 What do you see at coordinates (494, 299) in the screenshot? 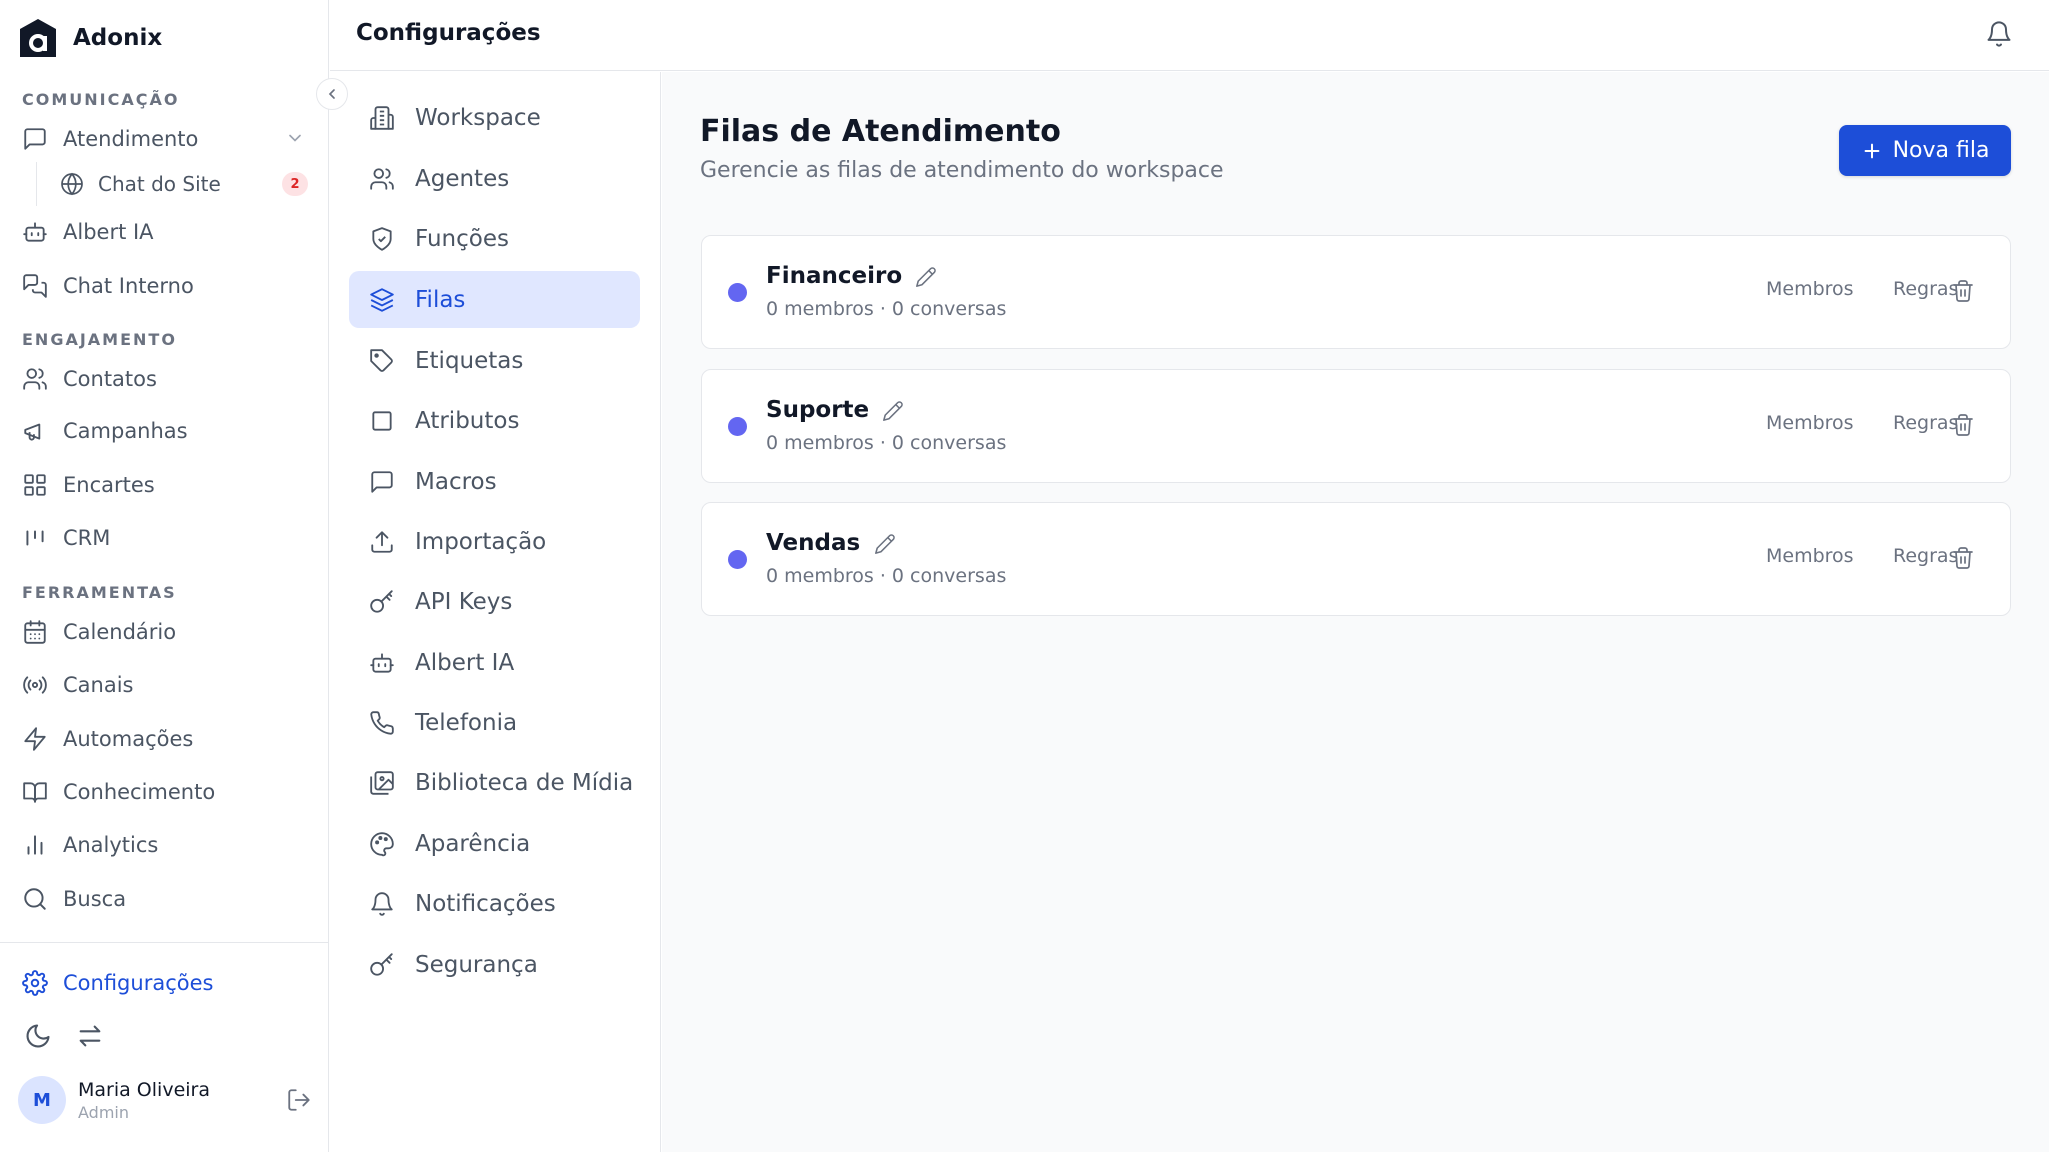
I see `settings-nav-filas: Filas` at bounding box center [494, 299].